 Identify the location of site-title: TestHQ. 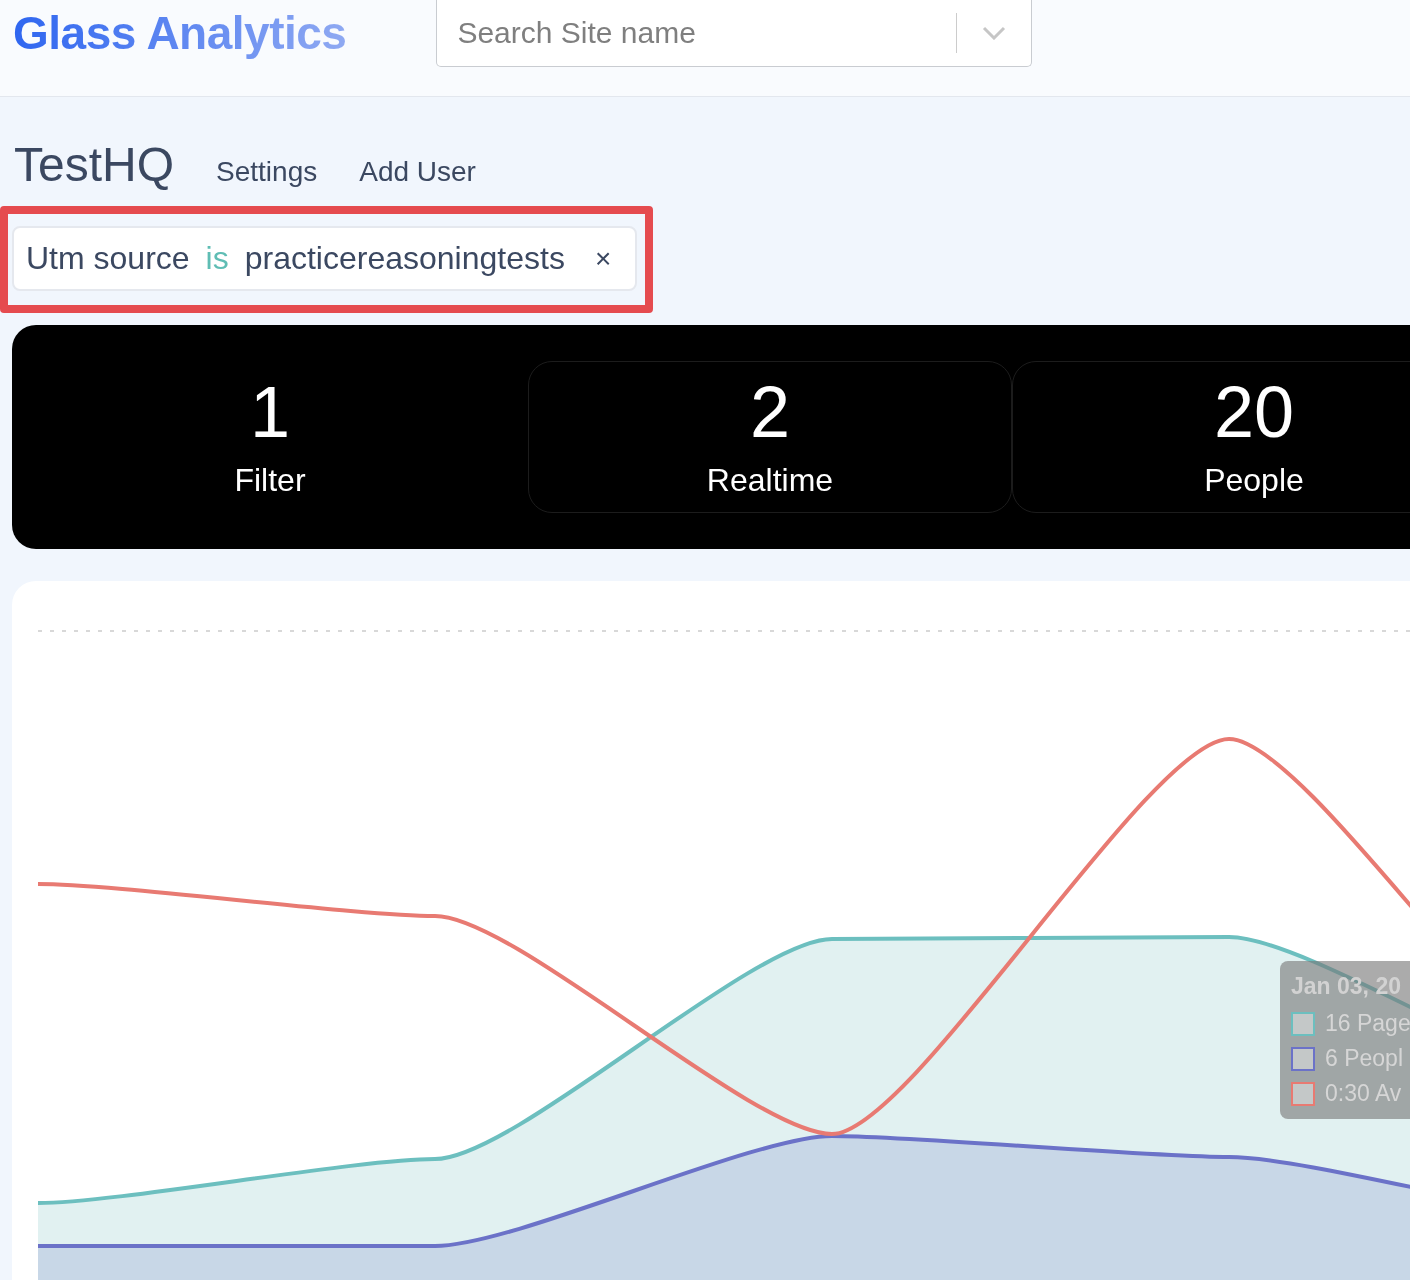
(94, 164).